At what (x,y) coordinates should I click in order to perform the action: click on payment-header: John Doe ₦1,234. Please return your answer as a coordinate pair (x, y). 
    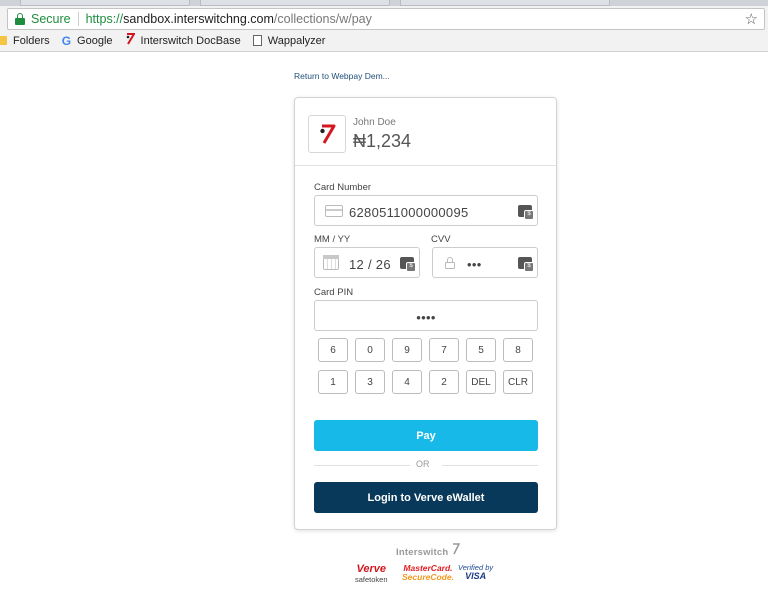
    Looking at the image, I should click on (425, 132).